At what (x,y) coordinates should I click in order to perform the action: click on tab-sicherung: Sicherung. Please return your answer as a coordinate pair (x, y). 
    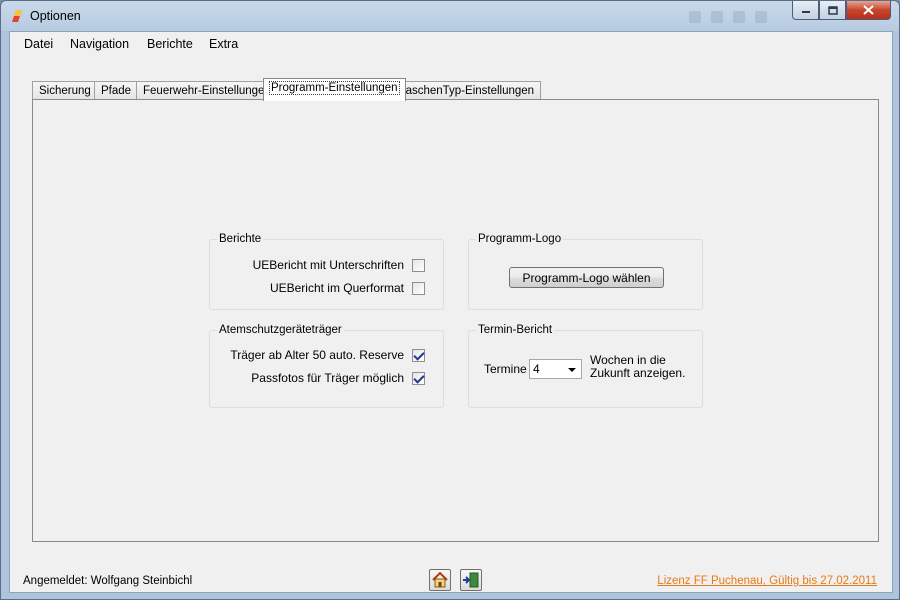
    Looking at the image, I should click on (65, 90).